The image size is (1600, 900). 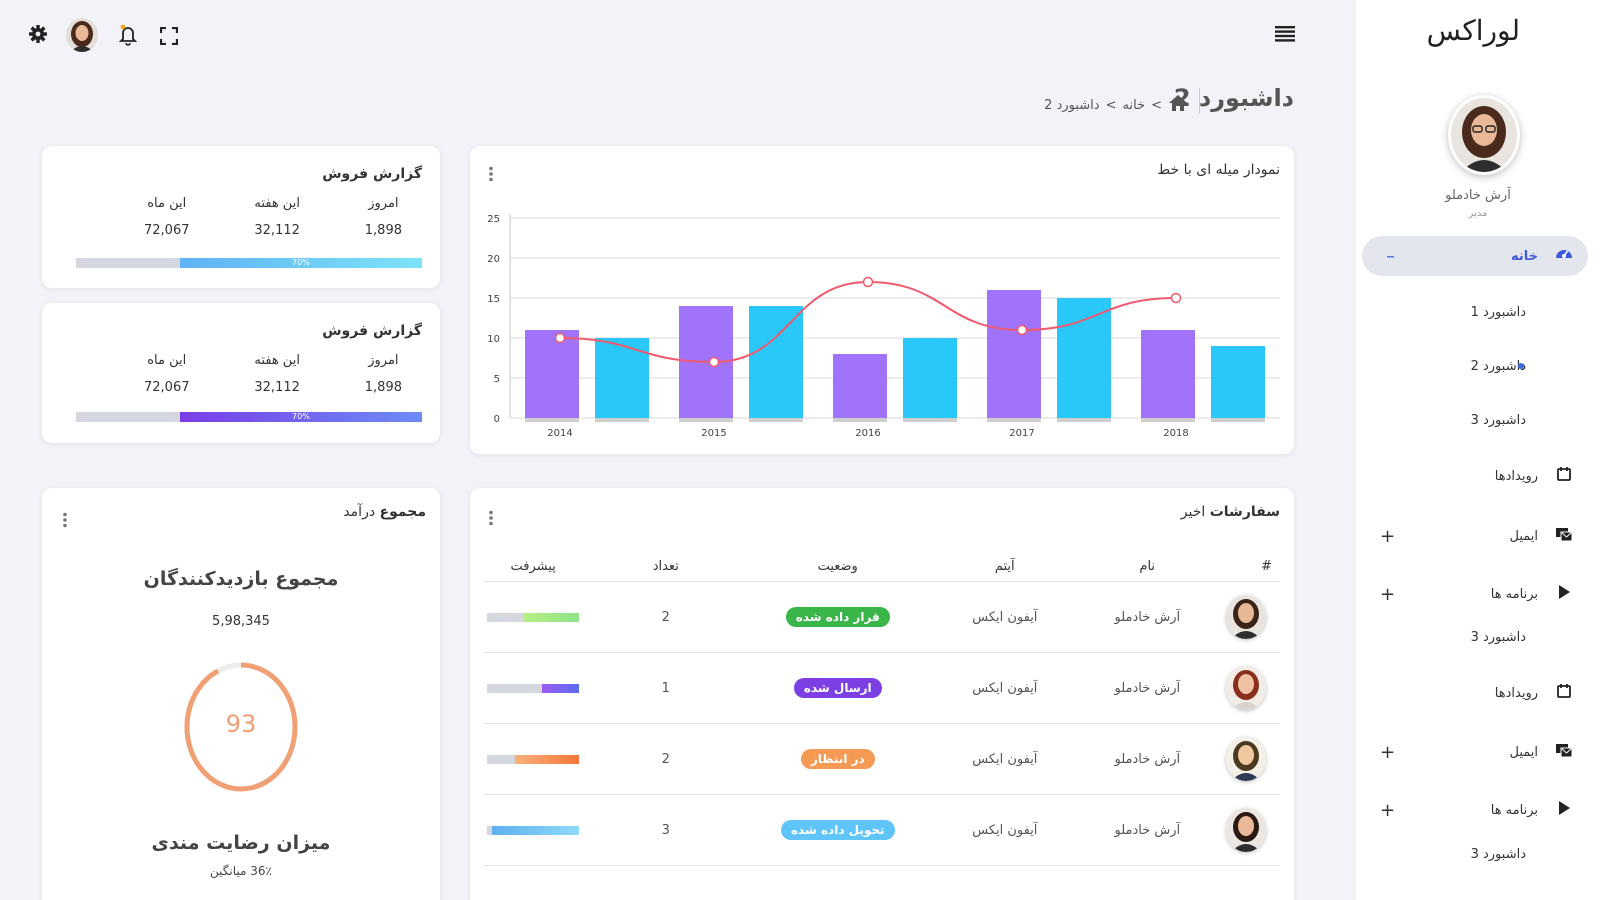 I want to click on status-cell: تحویل داده شده, so click(x=837, y=830).